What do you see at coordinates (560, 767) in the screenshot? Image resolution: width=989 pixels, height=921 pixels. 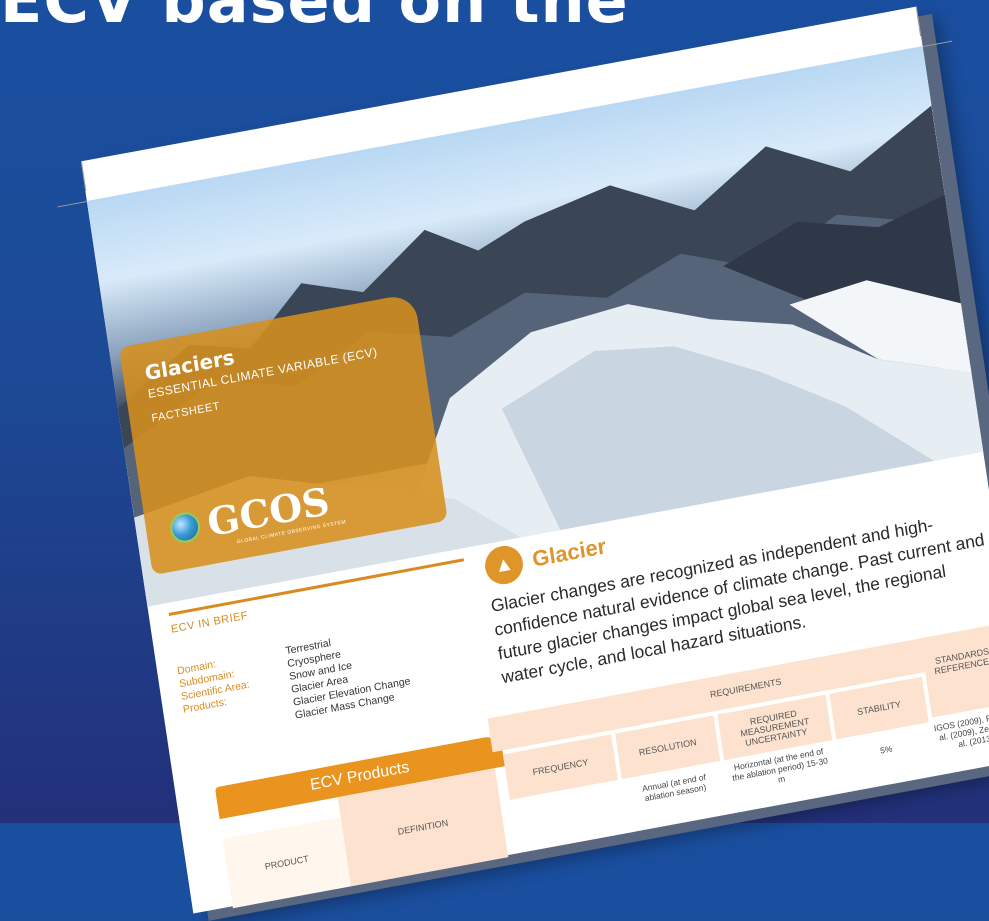 I see `frequency-label: FREQUENCY` at bounding box center [560, 767].